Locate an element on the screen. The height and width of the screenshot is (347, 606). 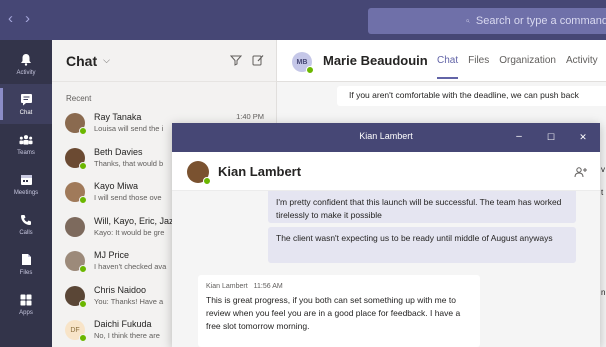
avatar: MB is located at coordinates (303, 63).